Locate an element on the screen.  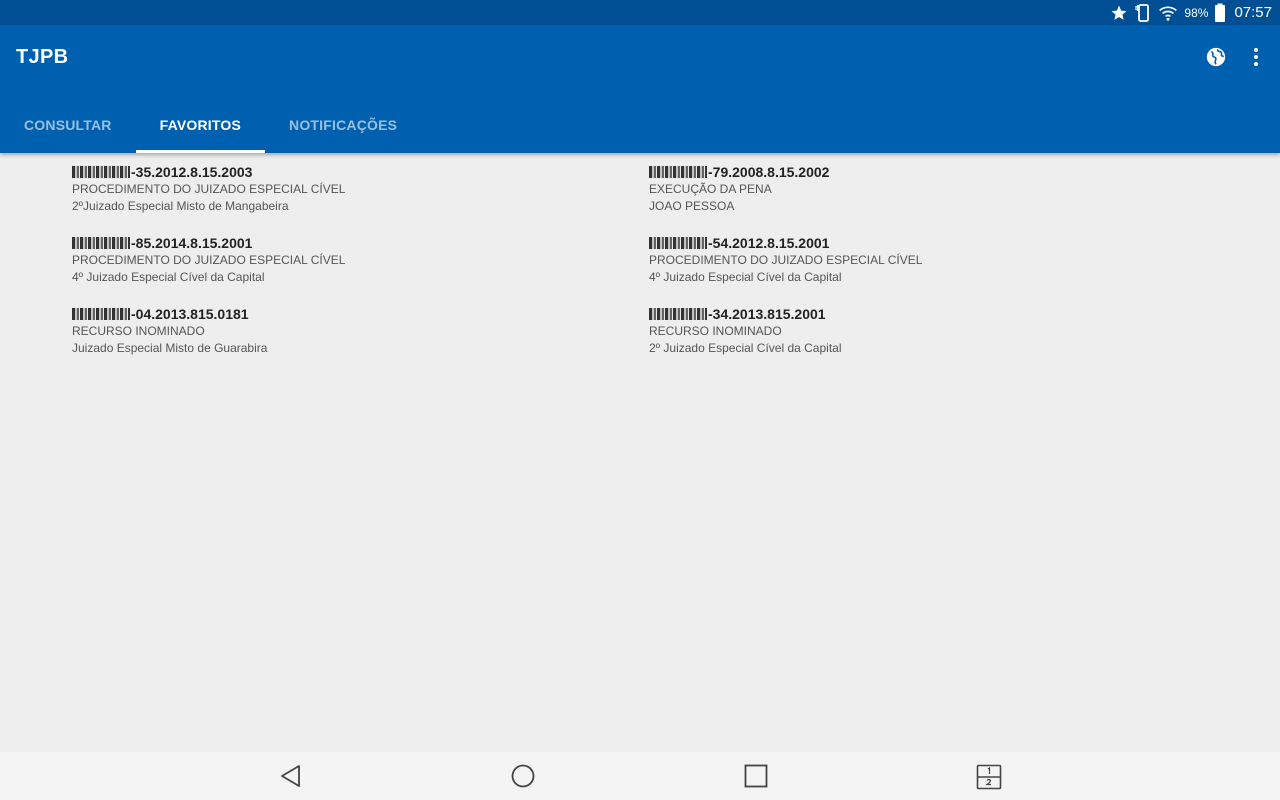
tab-bar: CONSULTAR FAVORITOS NOTIFICAÇÕES is located at coordinates (210, 125).